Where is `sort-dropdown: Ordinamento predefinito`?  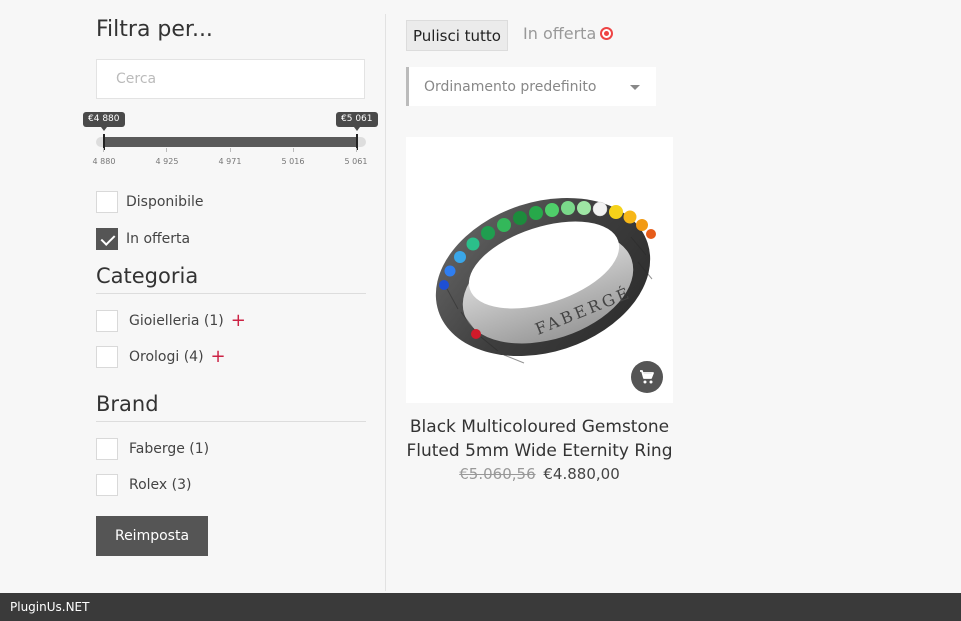 sort-dropdown: Ordinamento predefinito is located at coordinates (531, 86).